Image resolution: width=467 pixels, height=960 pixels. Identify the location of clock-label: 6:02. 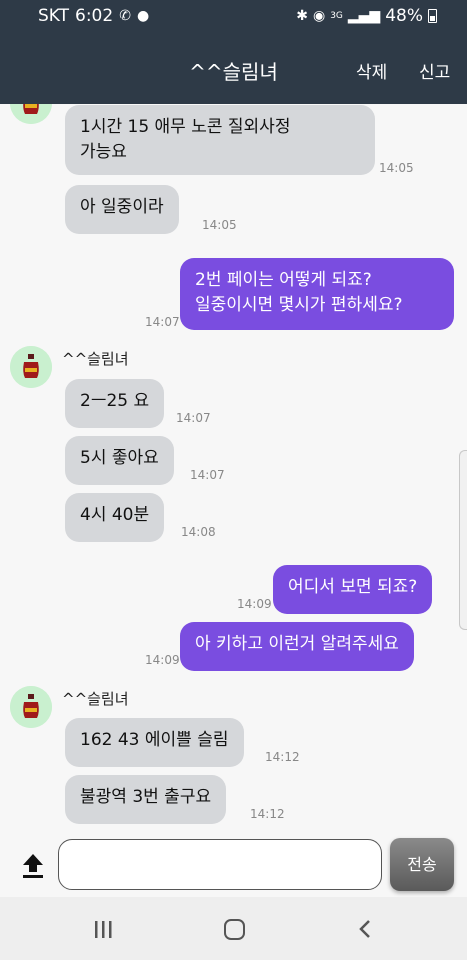
(94, 16).